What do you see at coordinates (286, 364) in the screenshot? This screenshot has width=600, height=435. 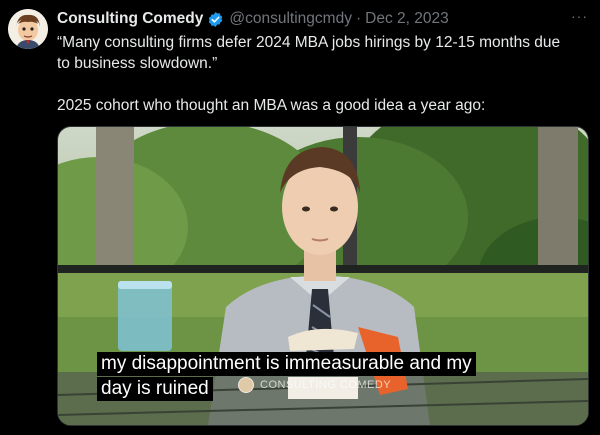 I see `caption-line-1: my disappointment is immeasurable and my` at bounding box center [286, 364].